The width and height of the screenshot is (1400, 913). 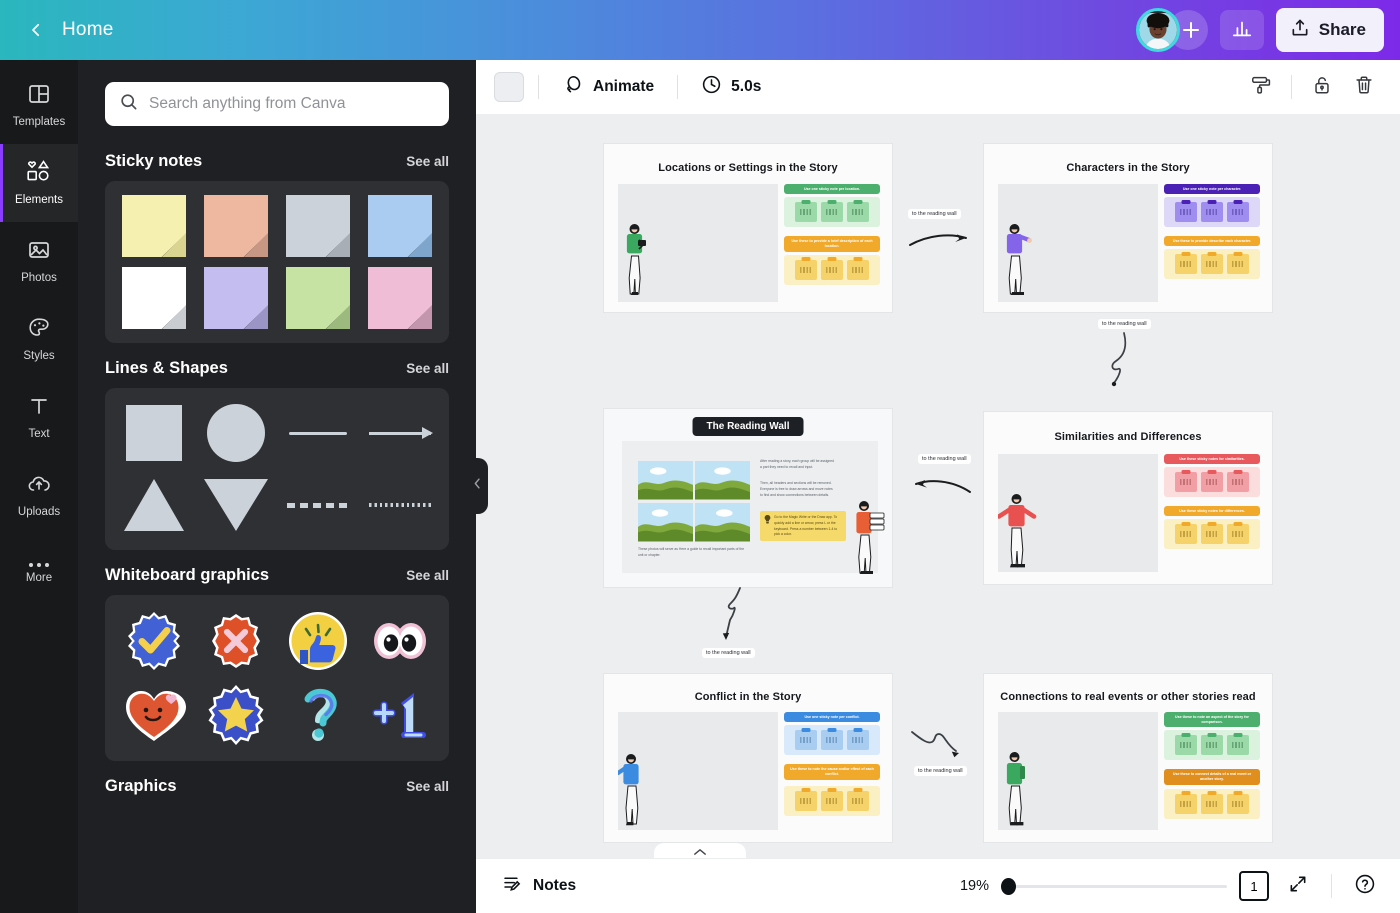 What do you see at coordinates (39, 261) in the screenshot?
I see `sidebar-item-photos: Photos` at bounding box center [39, 261].